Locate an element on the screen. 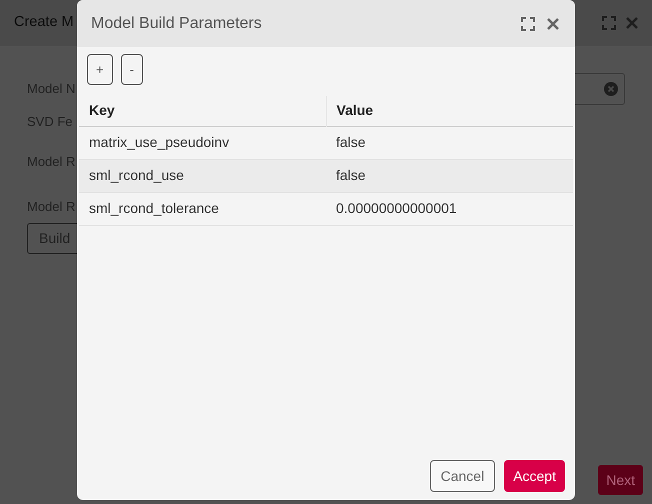 This screenshot has width=652, height=504. toolbar-button: + is located at coordinates (100, 69).